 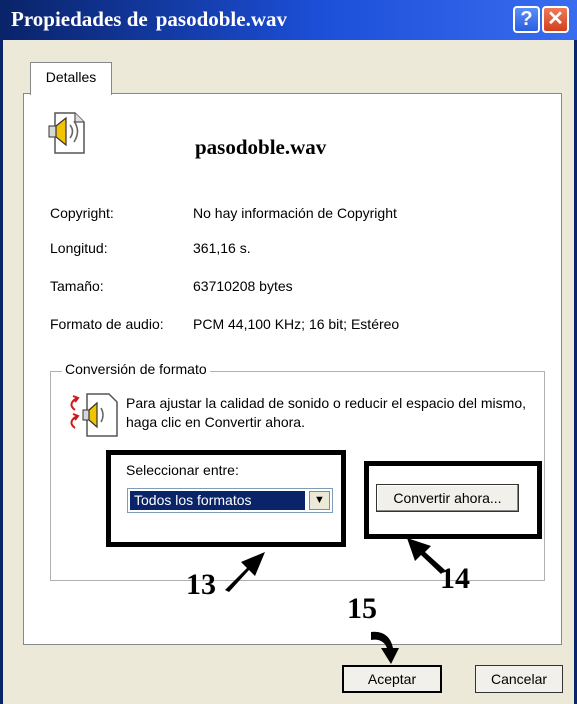 I want to click on callout-15: 15, so click(x=362, y=608).